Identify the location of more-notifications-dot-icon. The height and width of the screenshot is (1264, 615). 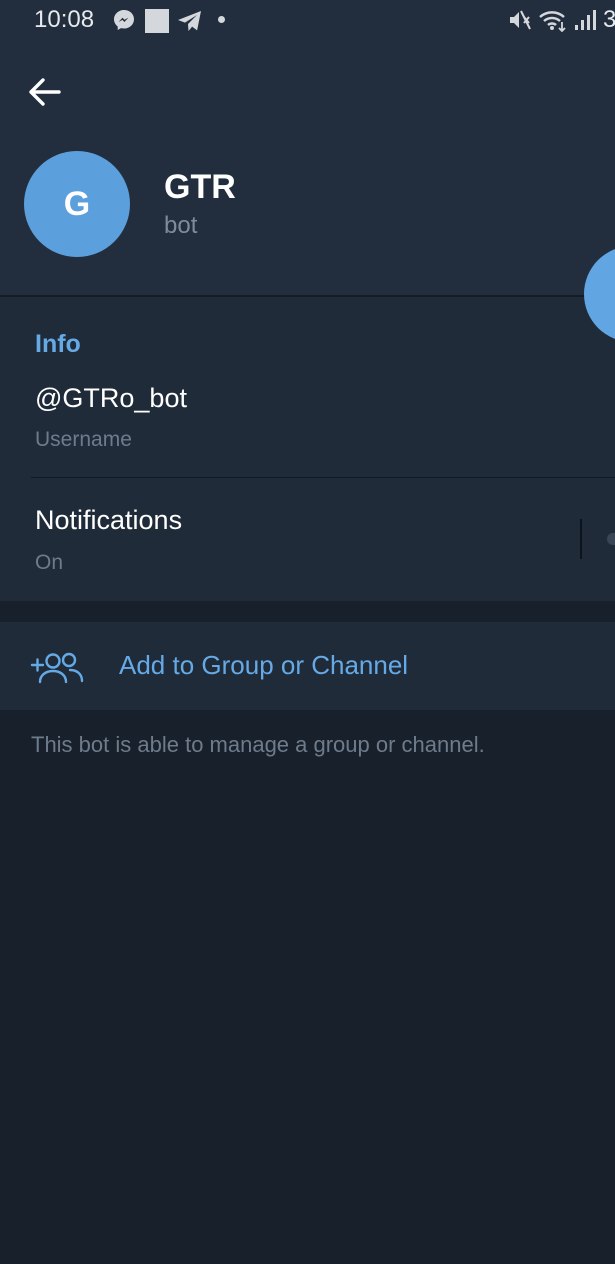
(221, 19).